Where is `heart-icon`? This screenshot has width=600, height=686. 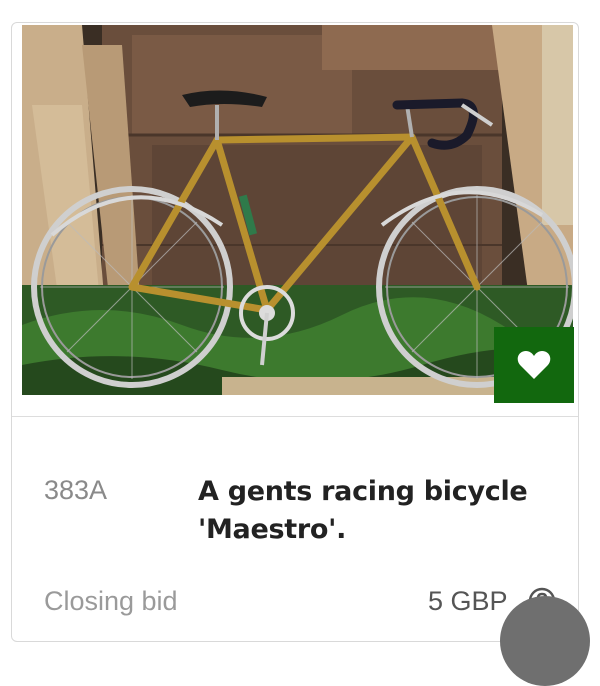 heart-icon is located at coordinates (534, 365).